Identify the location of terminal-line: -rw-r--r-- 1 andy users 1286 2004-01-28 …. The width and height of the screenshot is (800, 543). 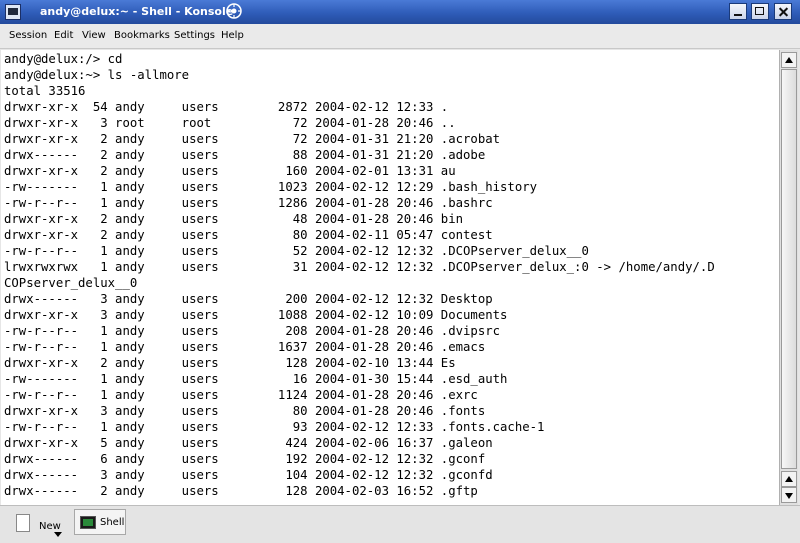
(248, 203).